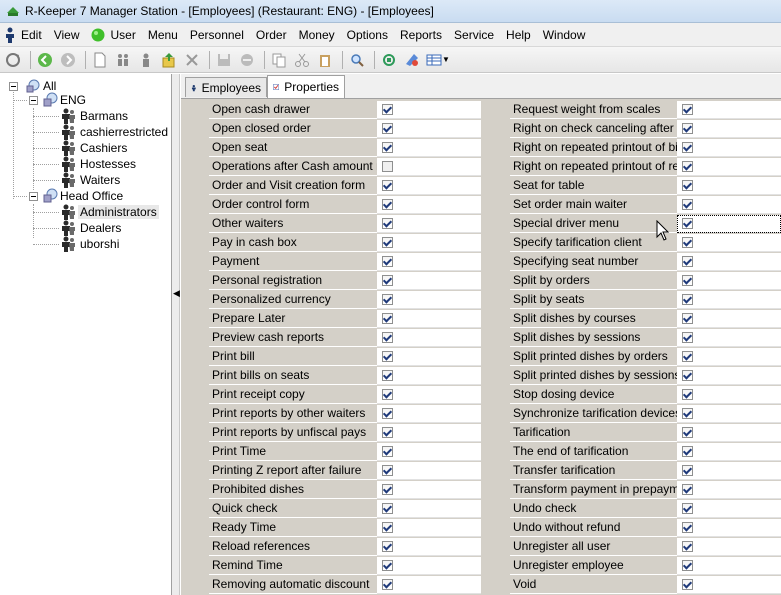 The image size is (781, 595). What do you see at coordinates (247, 60) in the screenshot?
I see `cancel-button` at bounding box center [247, 60].